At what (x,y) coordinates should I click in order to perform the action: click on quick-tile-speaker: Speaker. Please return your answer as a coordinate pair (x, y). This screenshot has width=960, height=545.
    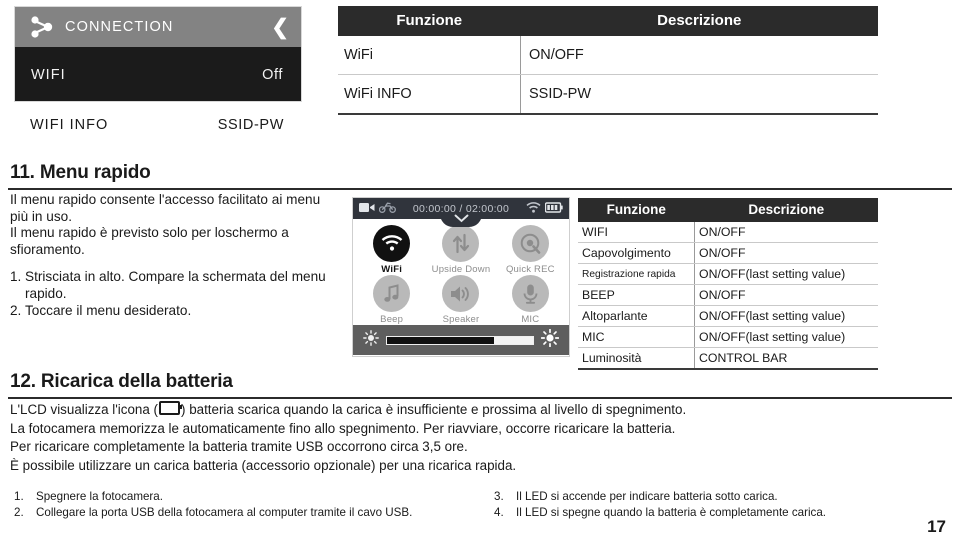
    Looking at the image, I should click on (460, 300).